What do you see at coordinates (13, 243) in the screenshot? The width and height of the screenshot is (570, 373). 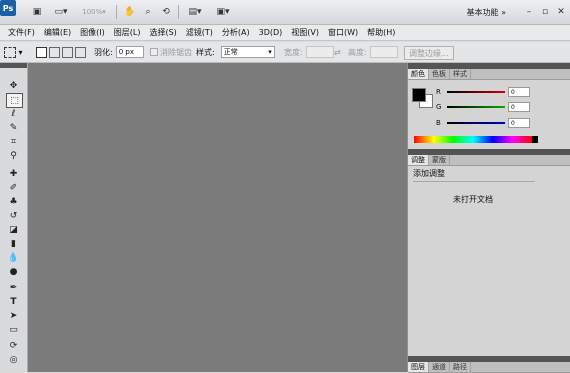 I see `gradient-tool-icon: ▮` at bounding box center [13, 243].